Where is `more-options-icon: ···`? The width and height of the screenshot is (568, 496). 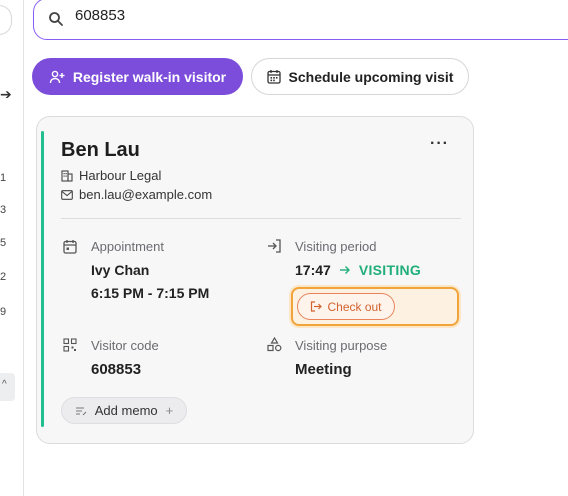
more-options-icon: ··· is located at coordinates (439, 144).